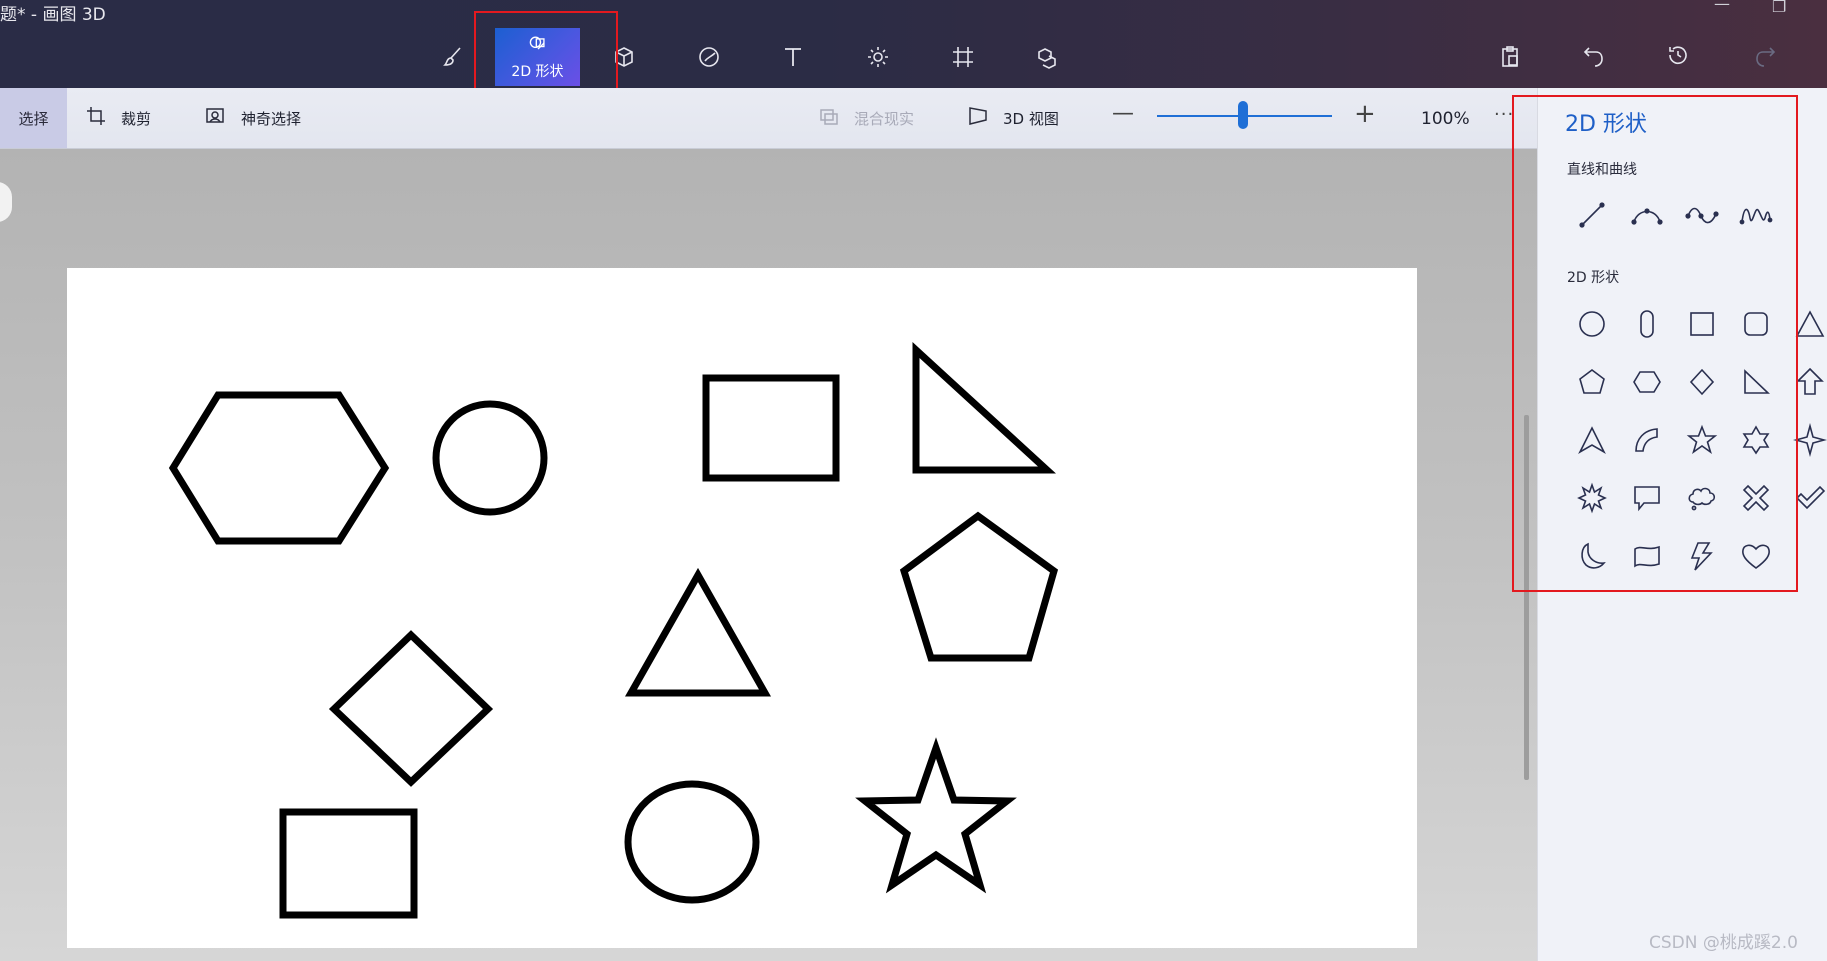 The height and width of the screenshot is (961, 1827). I want to click on 2d-shapes-tool: 2D 形状, so click(537, 57).